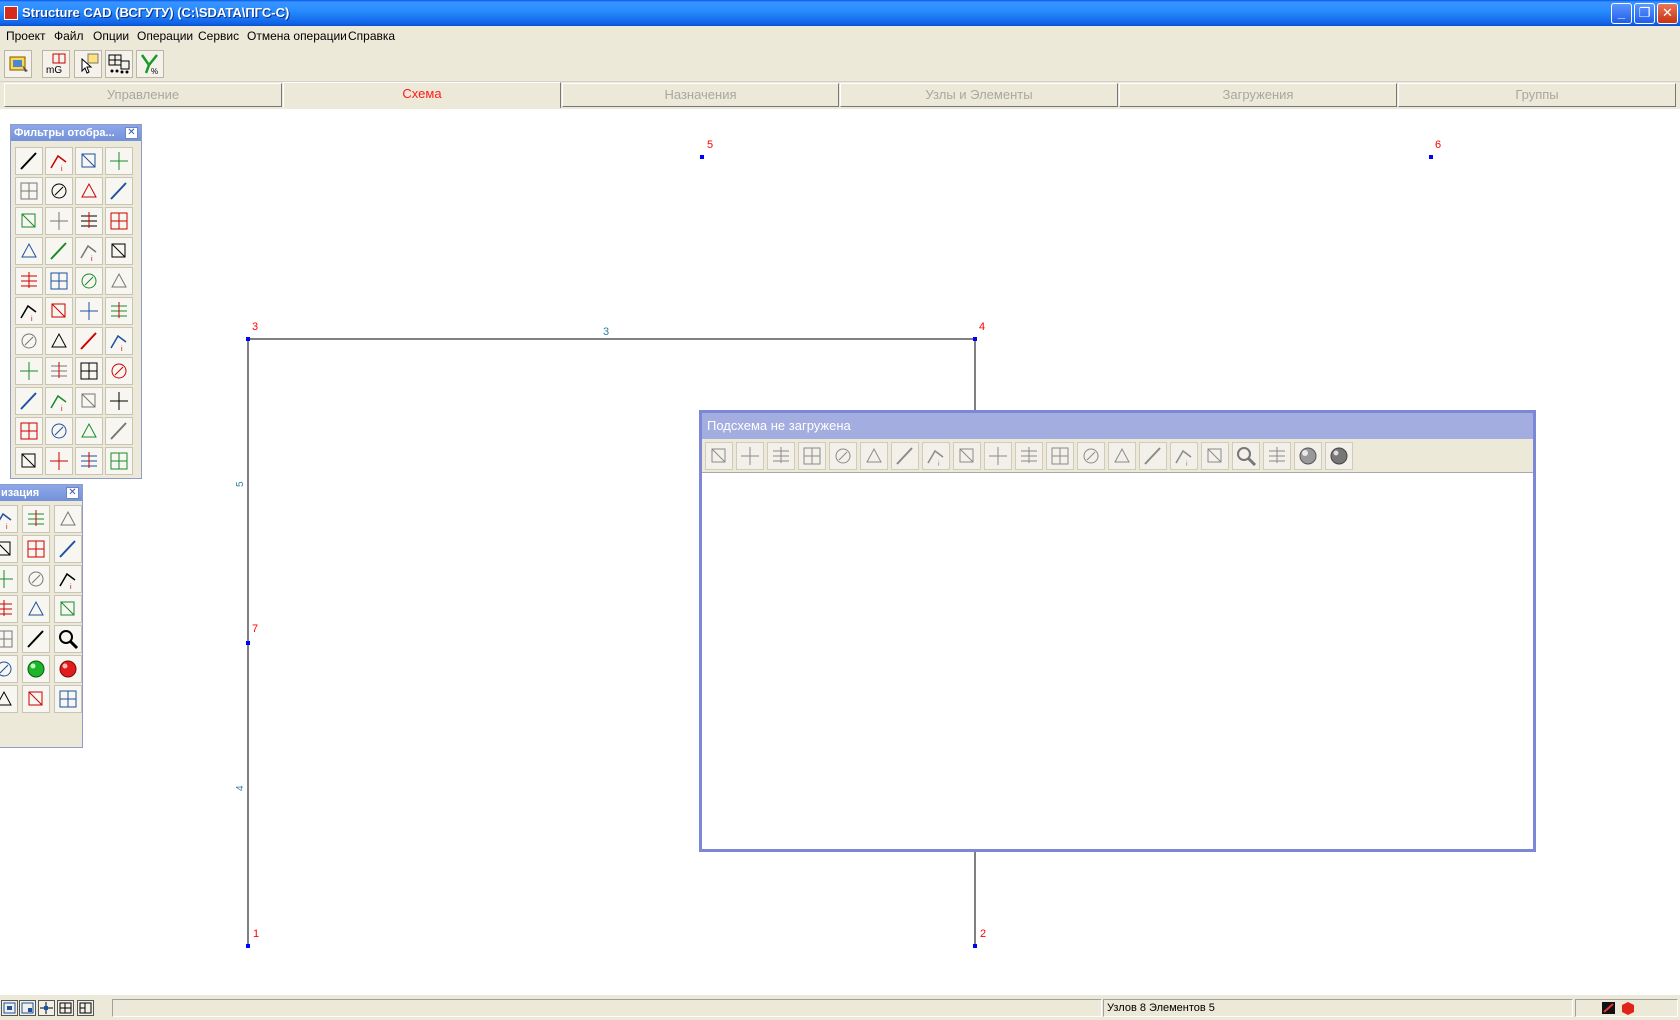  I want to click on menu-file: Файл, so click(69, 36).